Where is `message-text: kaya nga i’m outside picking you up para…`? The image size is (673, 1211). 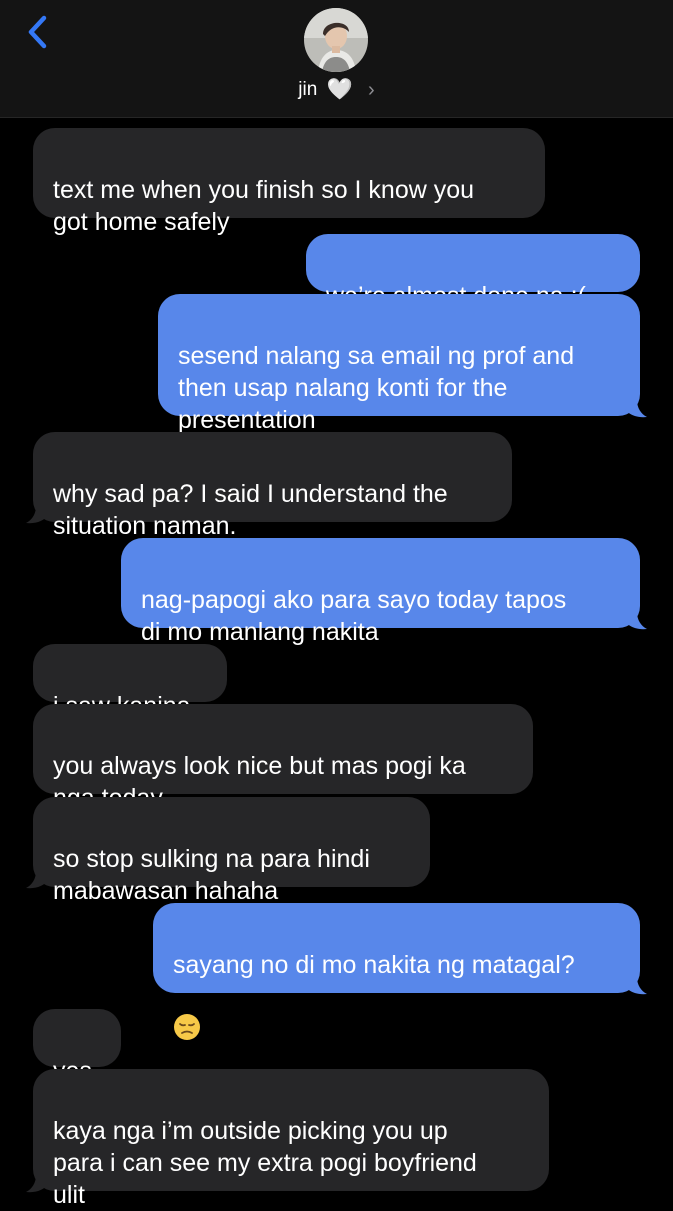 message-text: kaya nga i’m outside picking you up para… is located at coordinates (265, 1163).